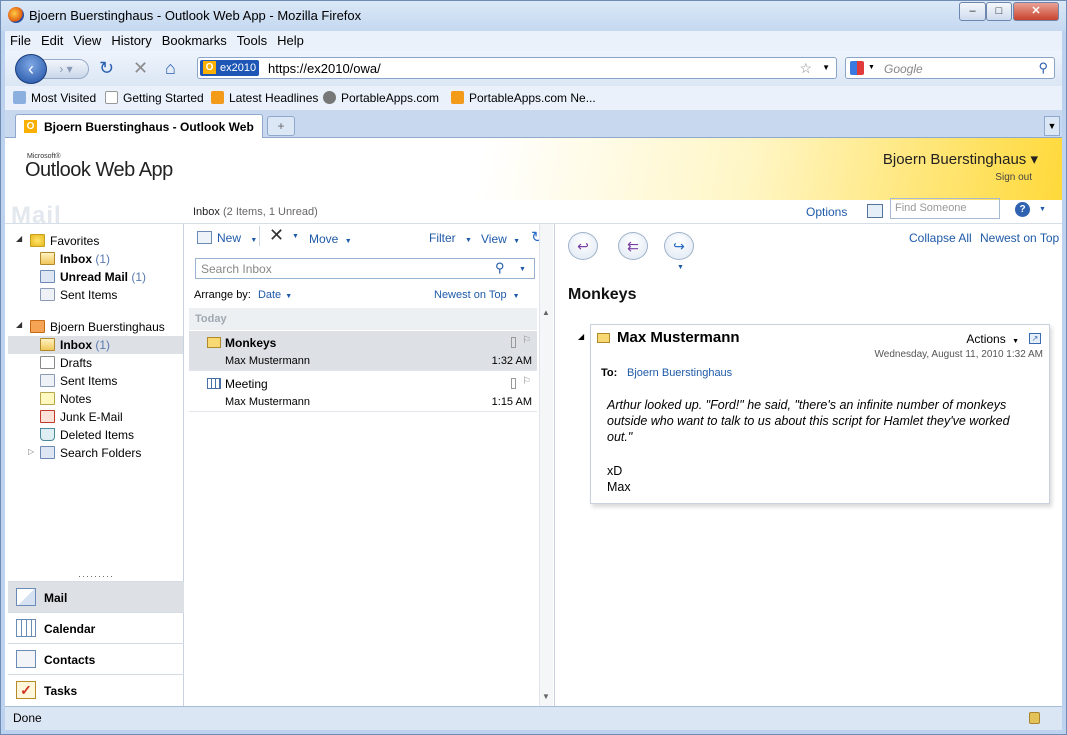 This screenshot has height=735, width=1067. Describe the element at coordinates (945, 208) in the screenshot. I see `find-someone-input: Find Someone` at that location.